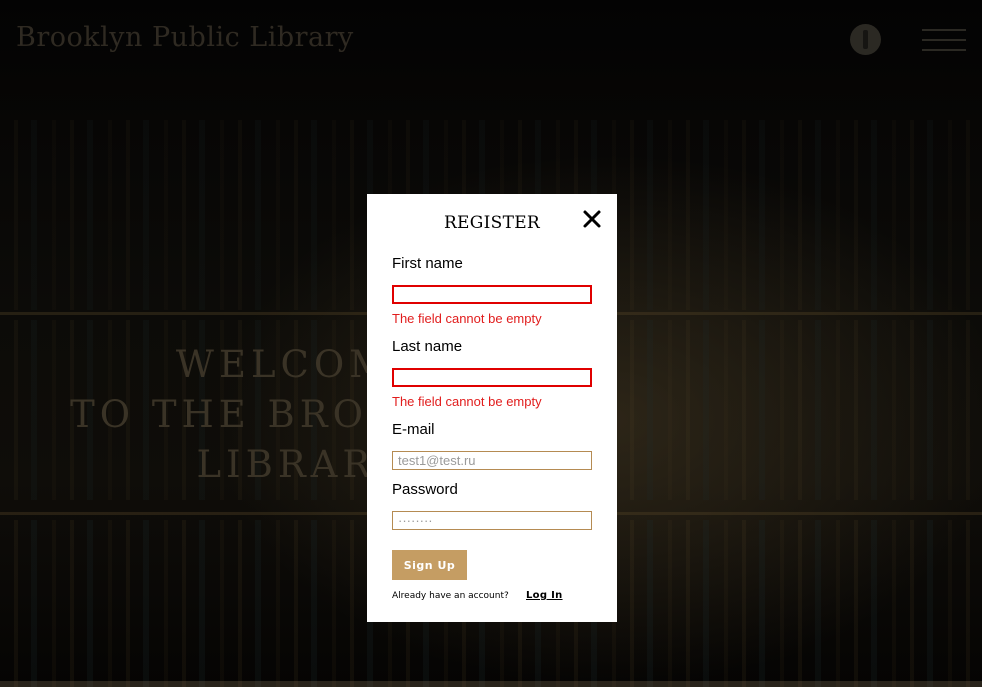 The width and height of the screenshot is (982, 687). What do you see at coordinates (592, 219) in the screenshot?
I see `close-icon` at bounding box center [592, 219].